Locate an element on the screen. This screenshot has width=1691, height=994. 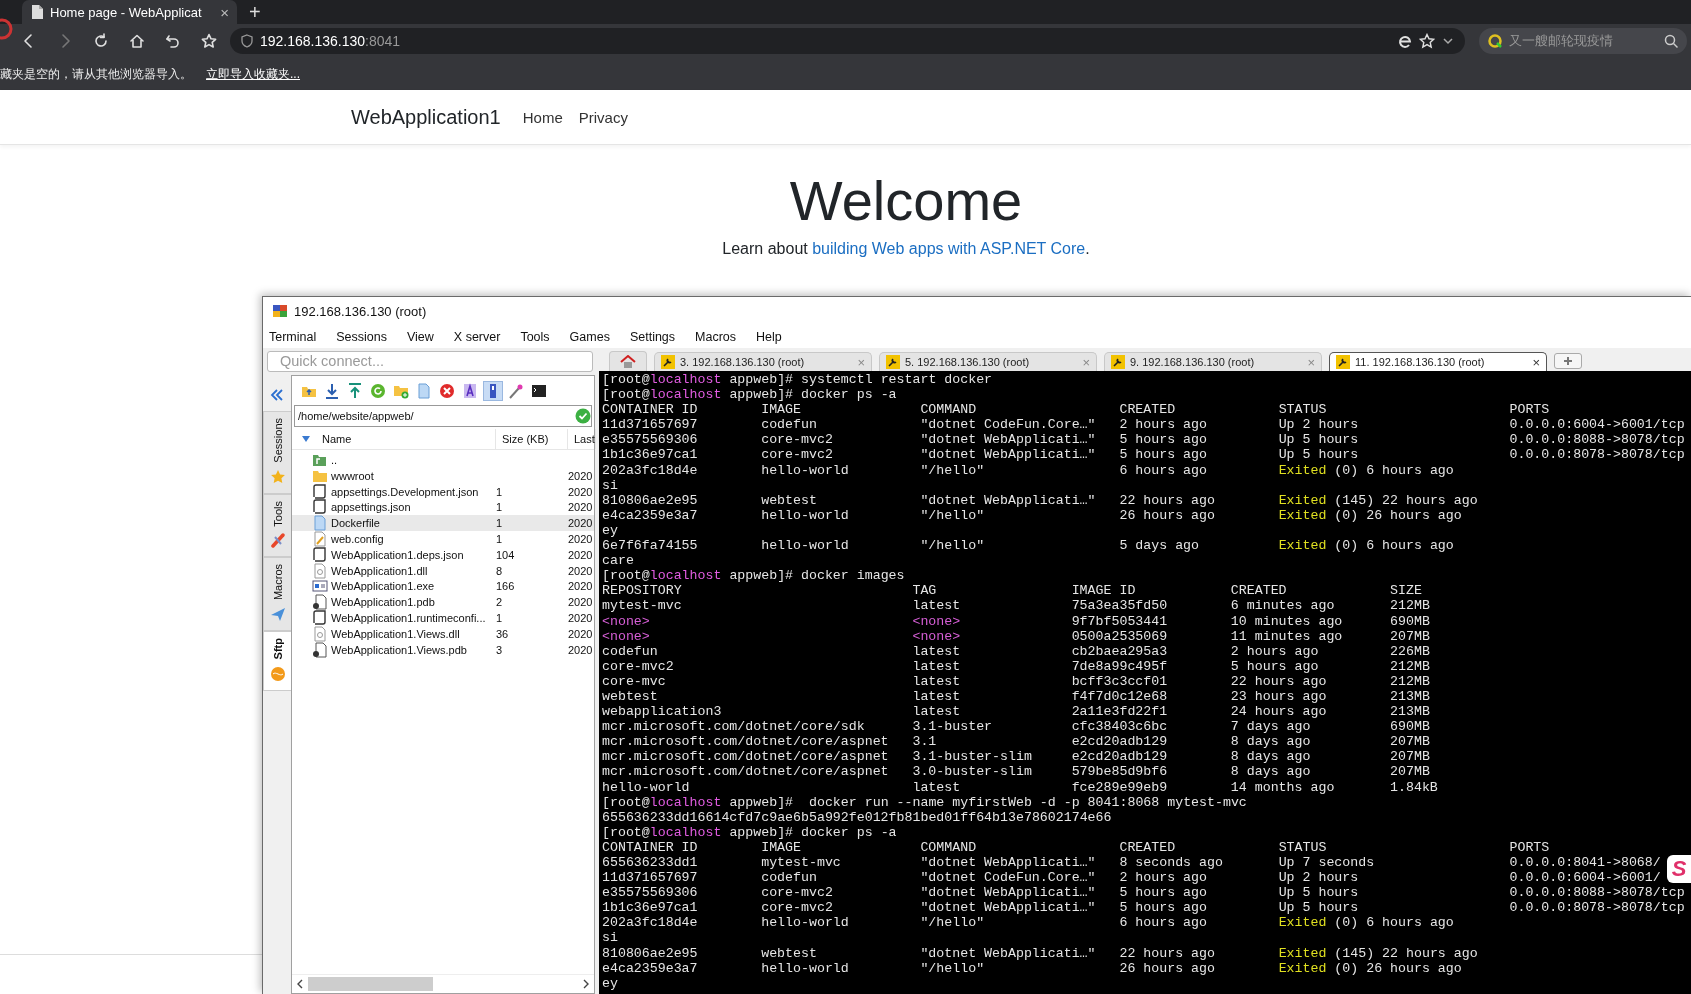
menu-item: Settings is located at coordinates (652, 336).